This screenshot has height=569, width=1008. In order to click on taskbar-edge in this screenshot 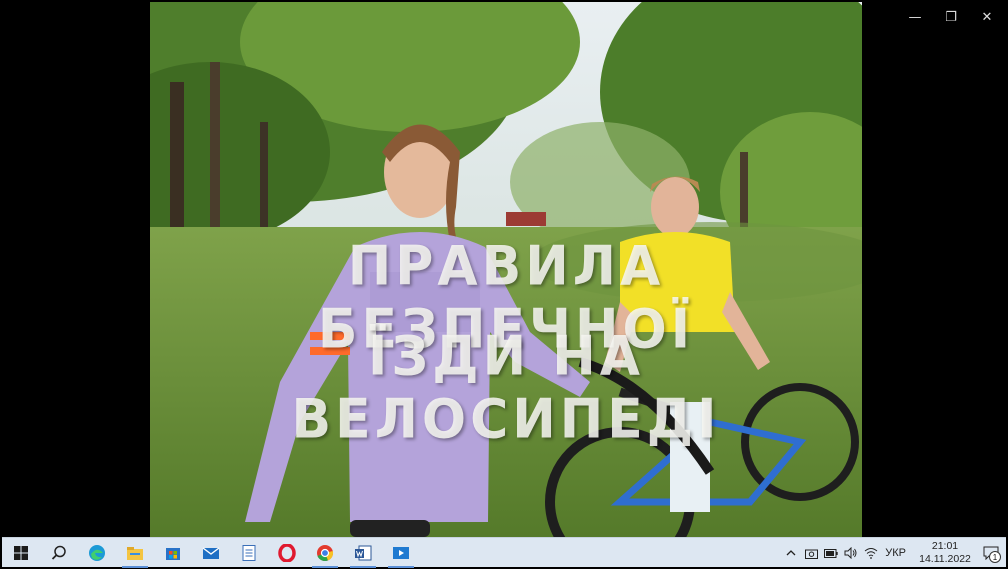, I will do `click(97, 553)`.